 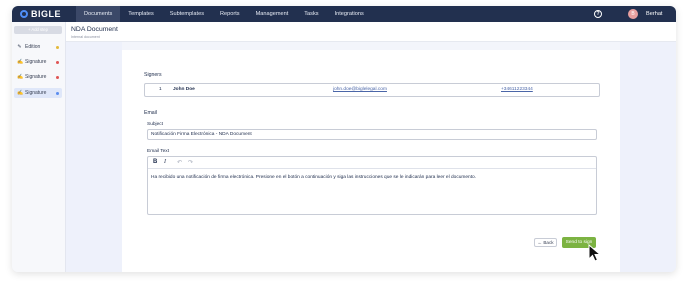 I want to click on sidebar-item-signature-1: ✍ Signature, so click(x=38, y=62).